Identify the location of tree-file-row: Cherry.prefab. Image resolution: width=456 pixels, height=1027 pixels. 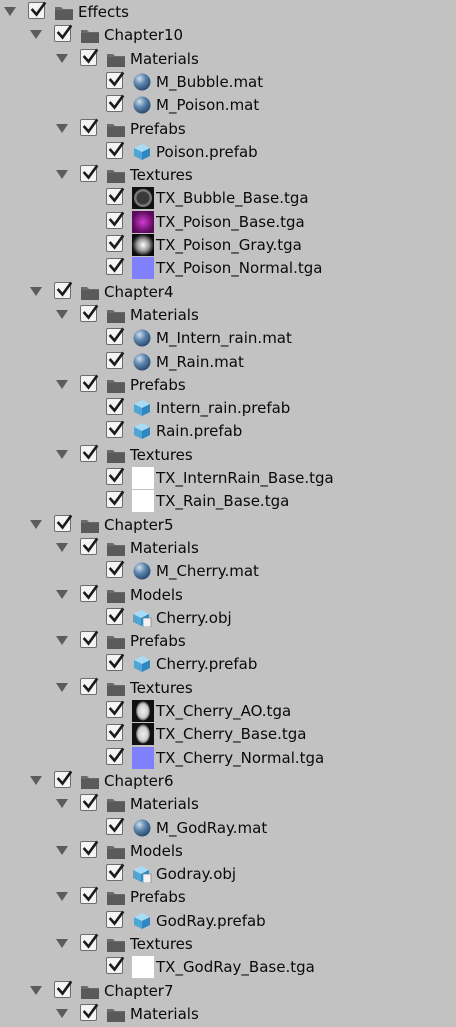
(228, 664).